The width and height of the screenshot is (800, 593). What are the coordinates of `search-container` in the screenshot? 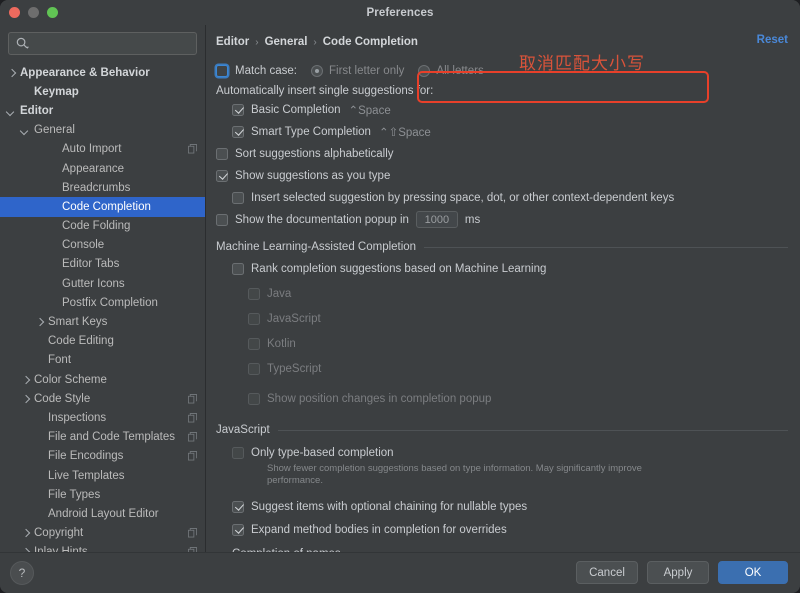 It's located at (102, 42).